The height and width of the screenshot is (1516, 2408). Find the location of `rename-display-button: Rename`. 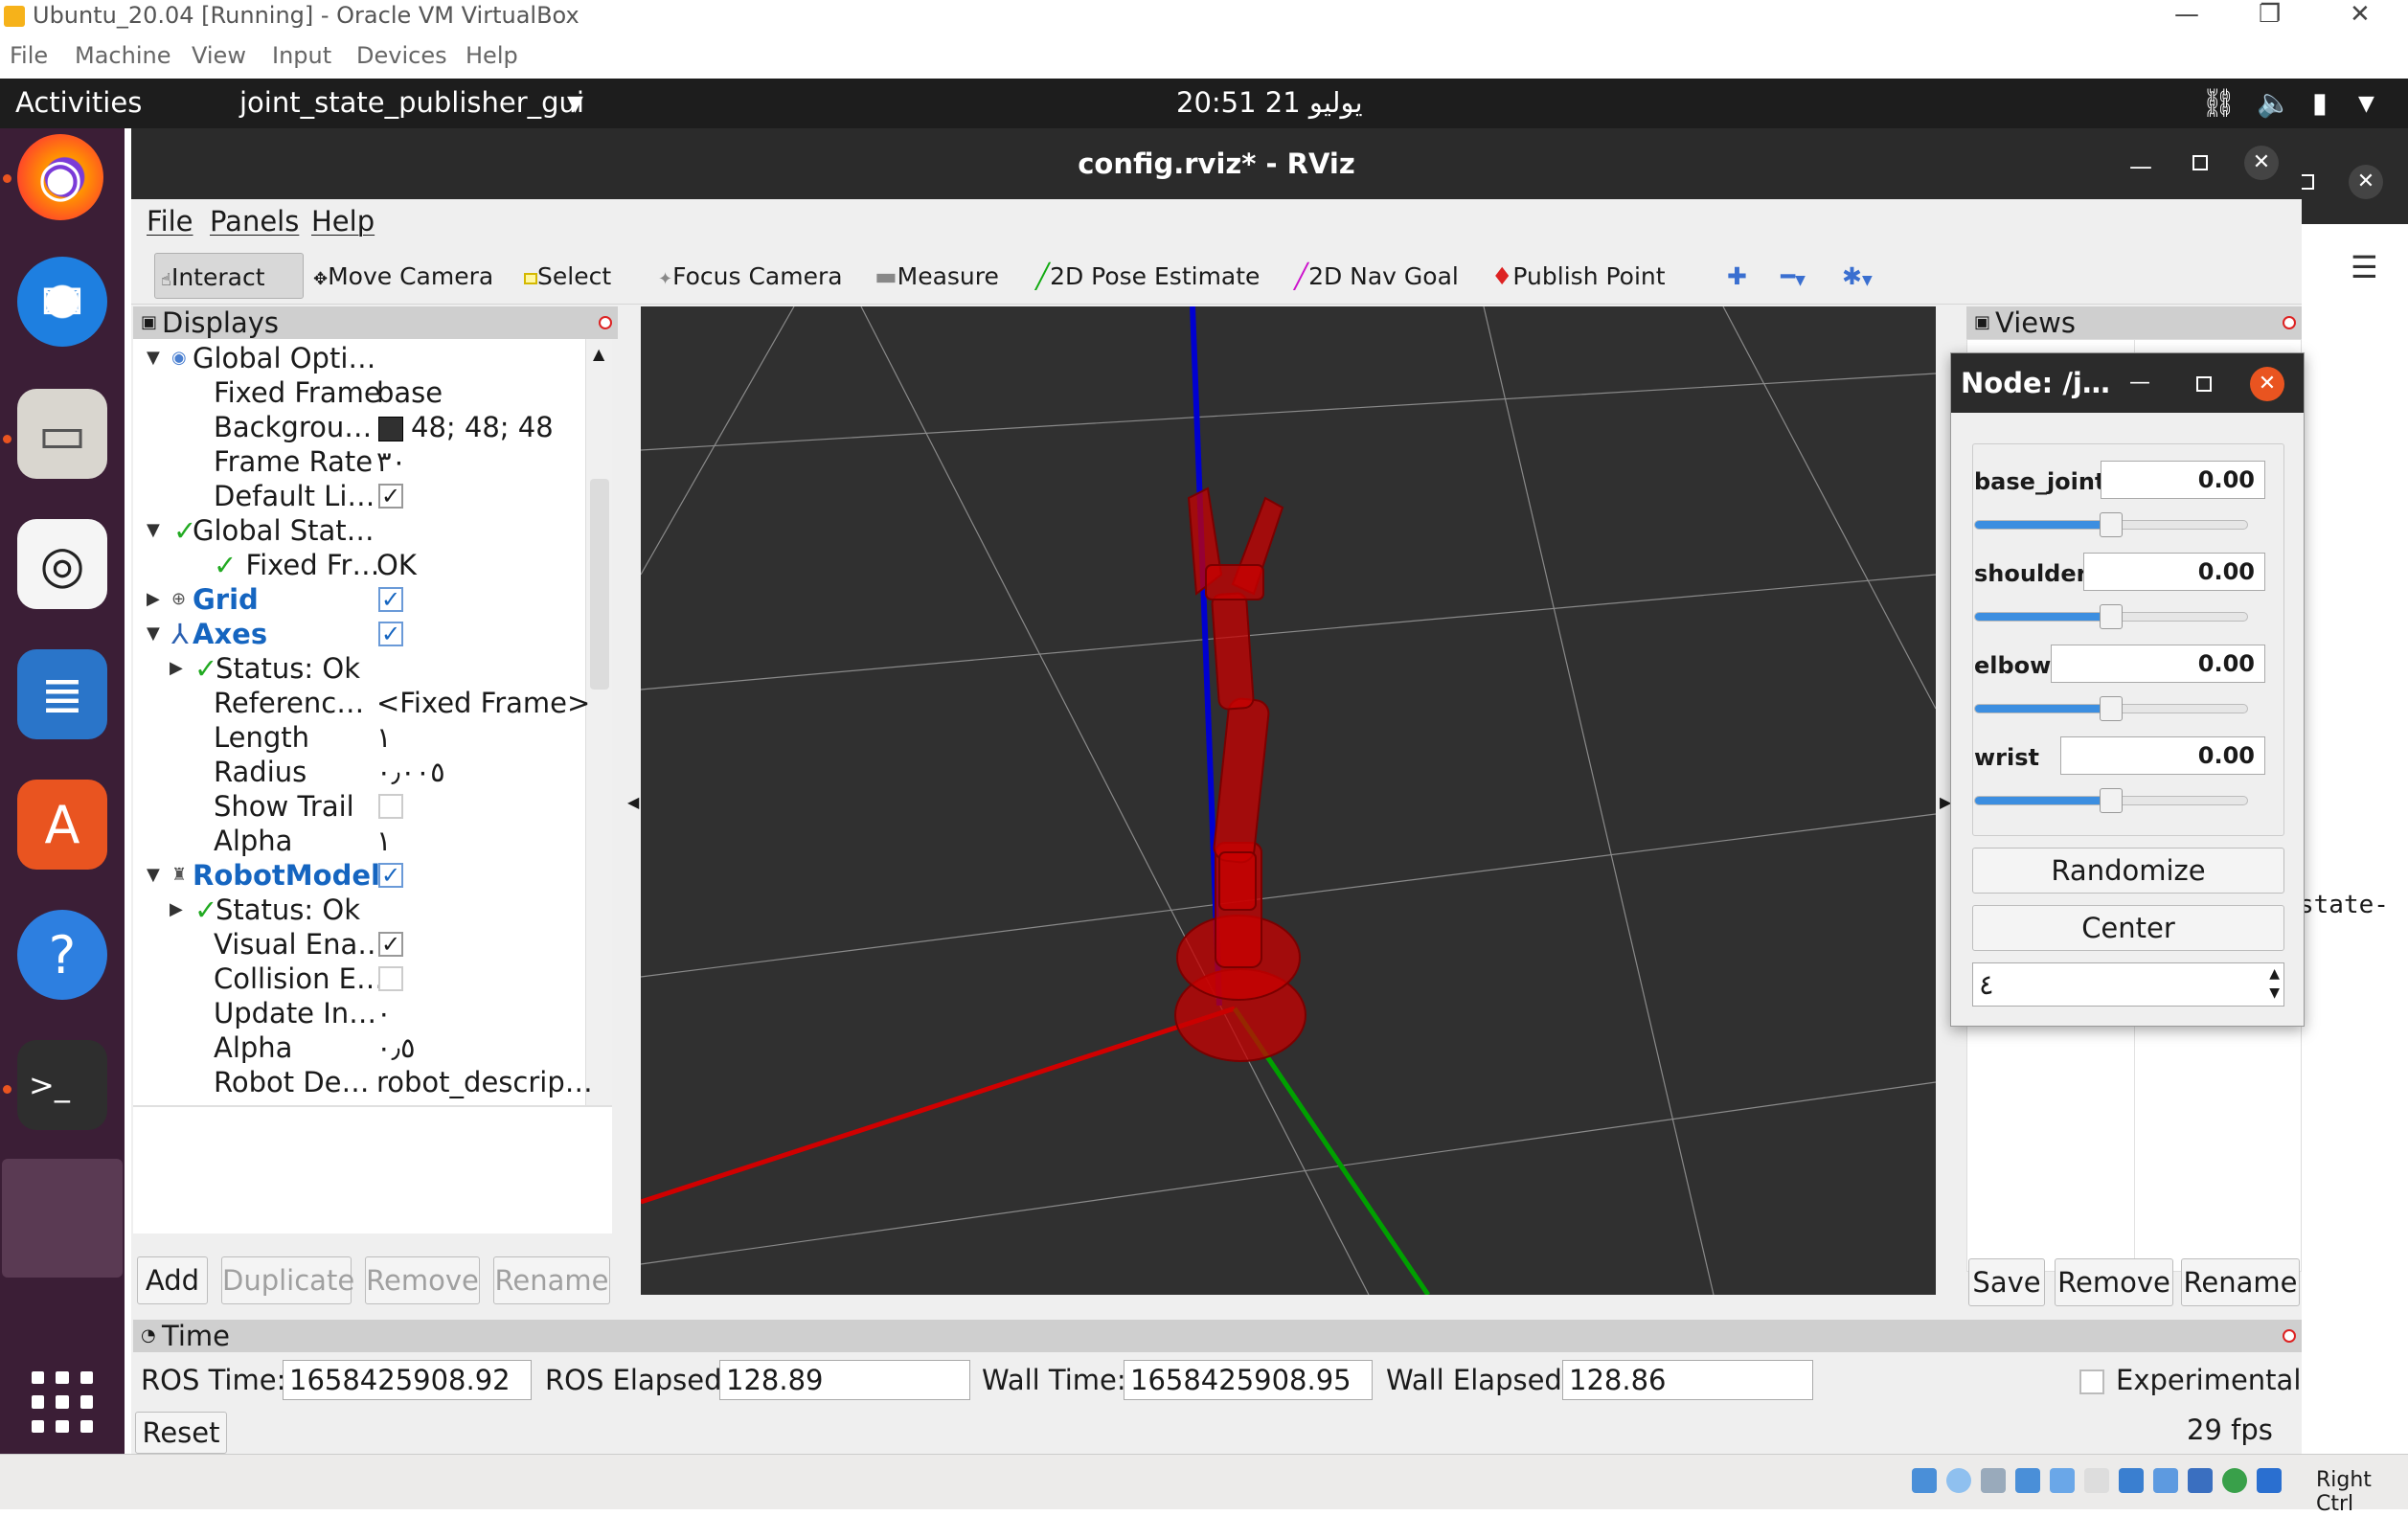

rename-display-button: Rename is located at coordinates (551, 1280).